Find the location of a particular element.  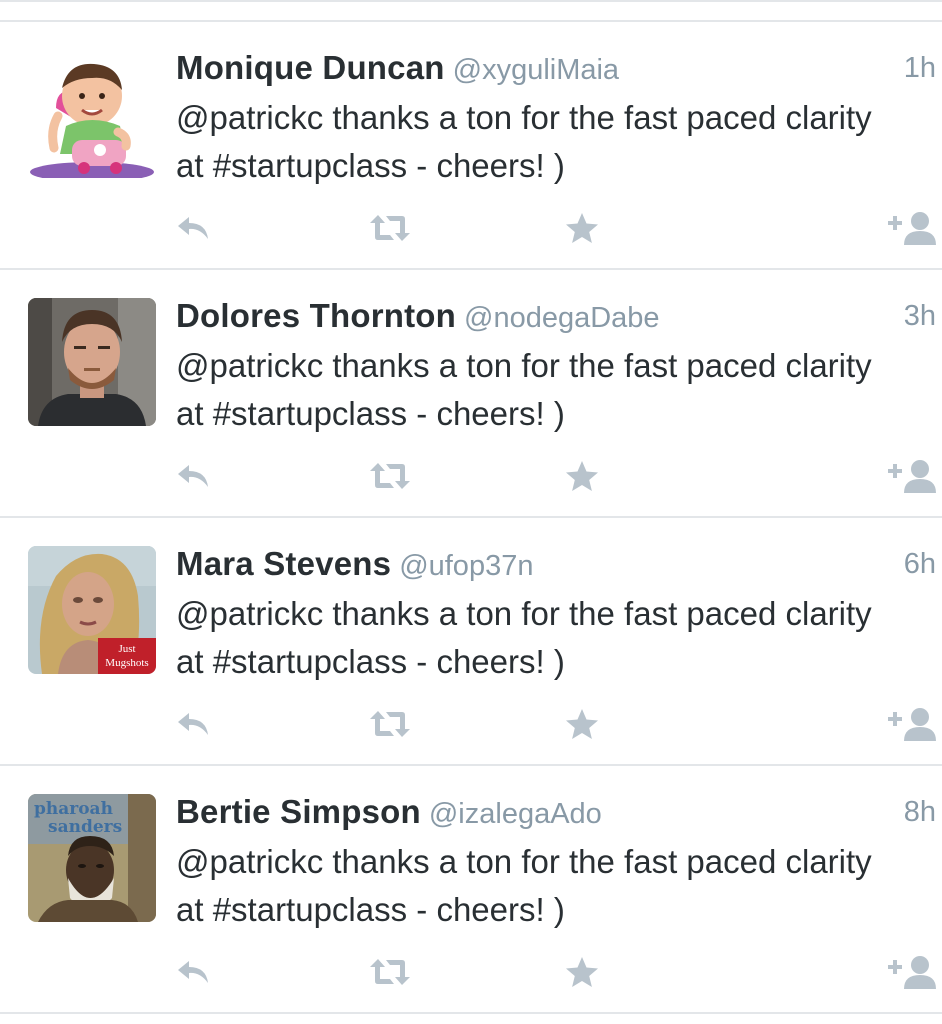

album-cover-avatar-image: pharoah sanders is located at coordinates (92, 858).